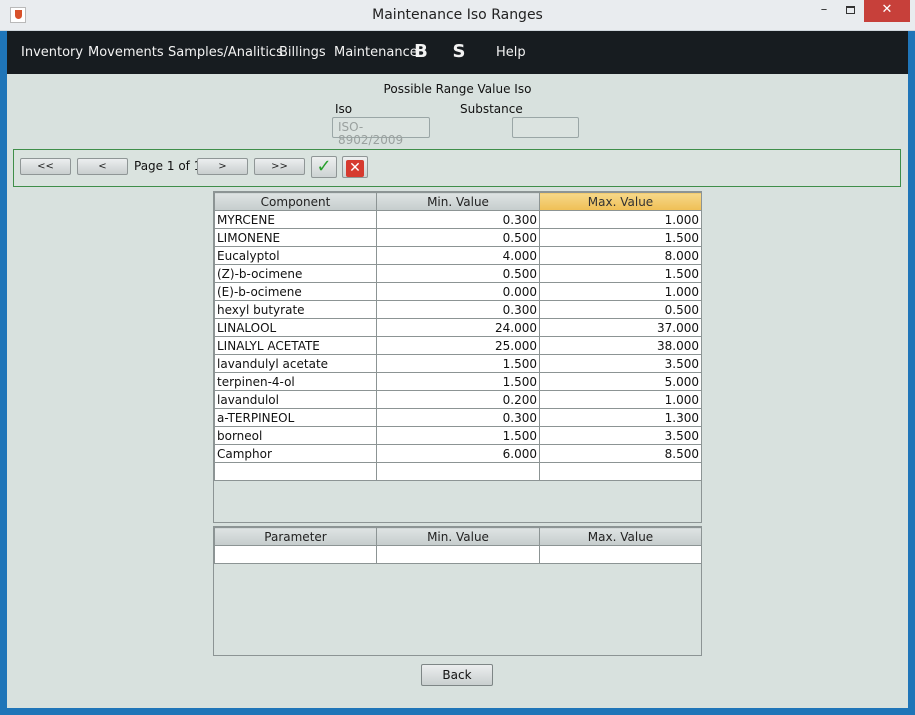 The image size is (915, 715). What do you see at coordinates (620, 453) in the screenshot?
I see `max-value-cell: 8.500` at bounding box center [620, 453].